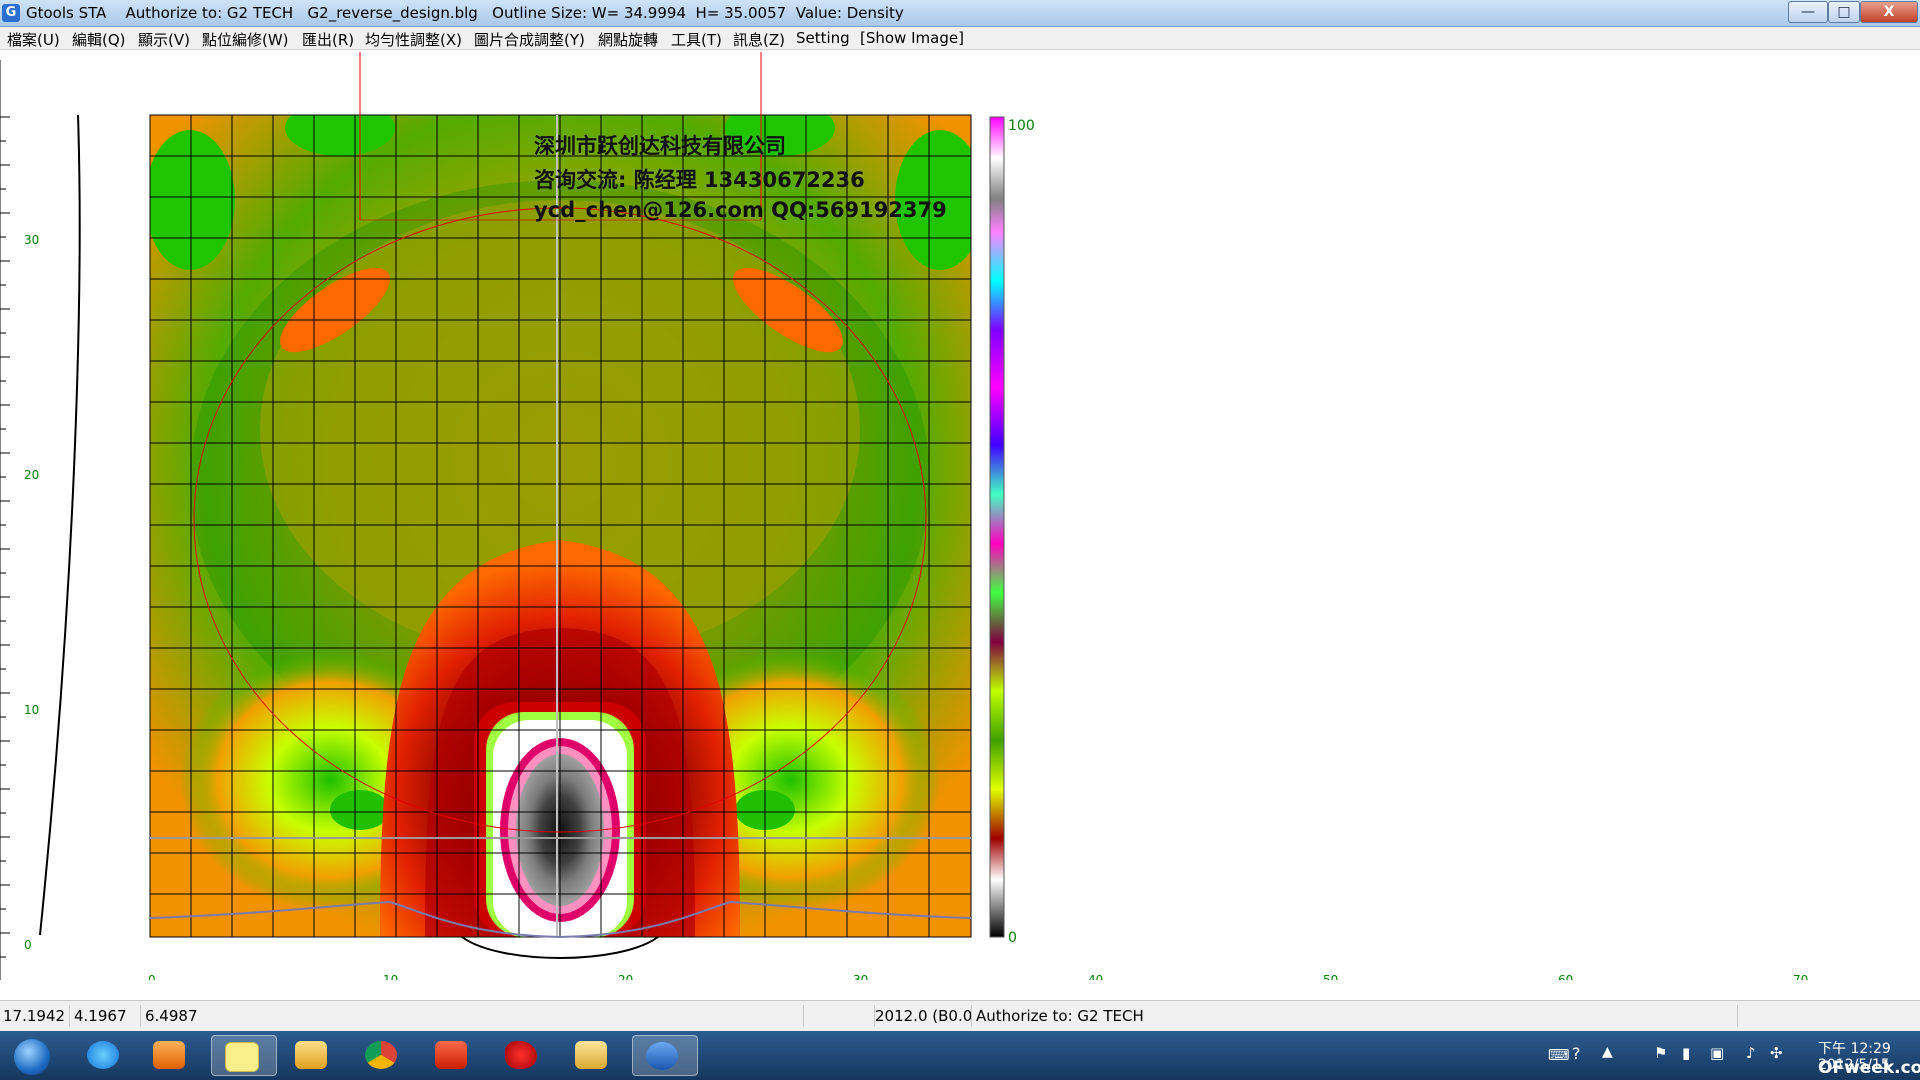 This screenshot has width=1920, height=1080. Describe the element at coordinates (11, 13) in the screenshot. I see `gtools-app-icon: G` at that location.